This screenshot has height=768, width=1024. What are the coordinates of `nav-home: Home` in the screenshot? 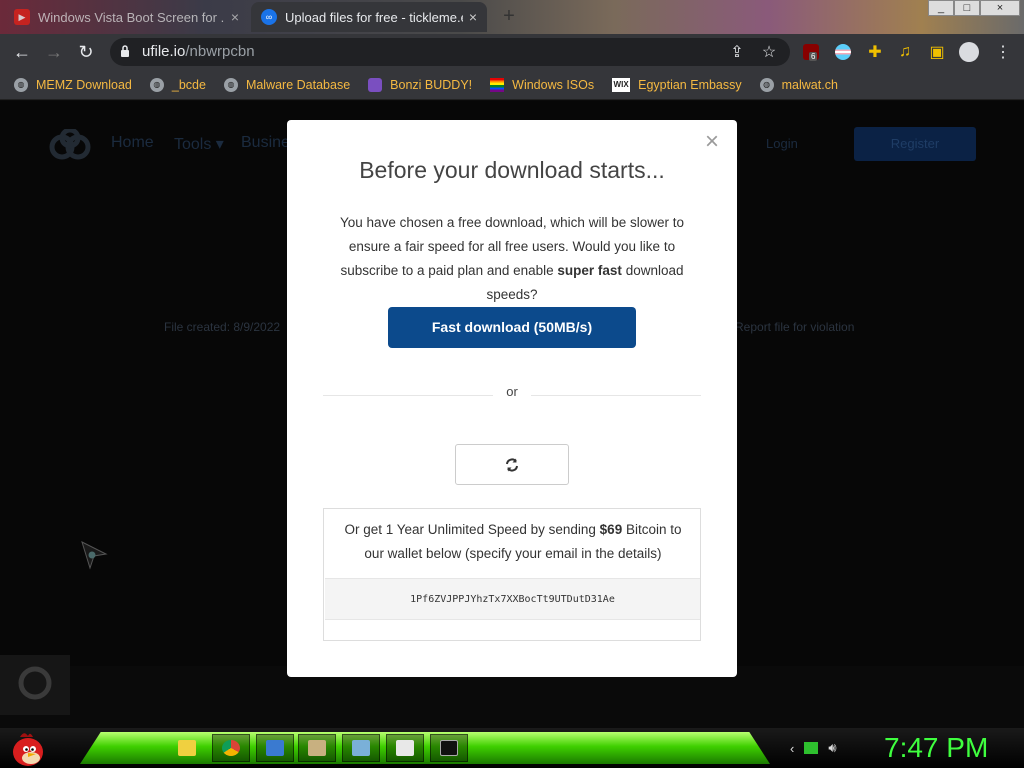 It's located at (132, 143).